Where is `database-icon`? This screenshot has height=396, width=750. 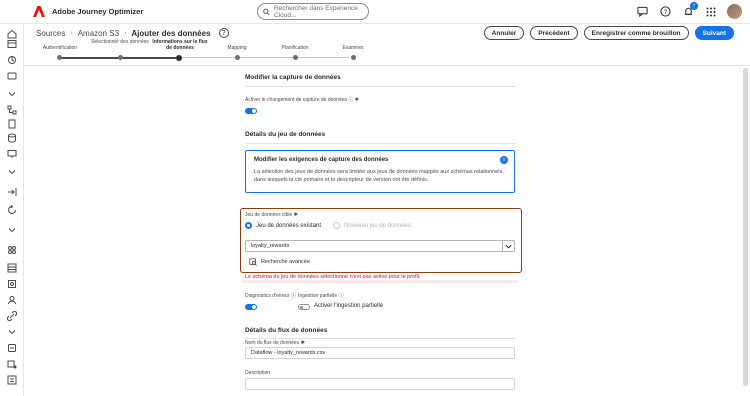
database-icon is located at coordinates (12, 138).